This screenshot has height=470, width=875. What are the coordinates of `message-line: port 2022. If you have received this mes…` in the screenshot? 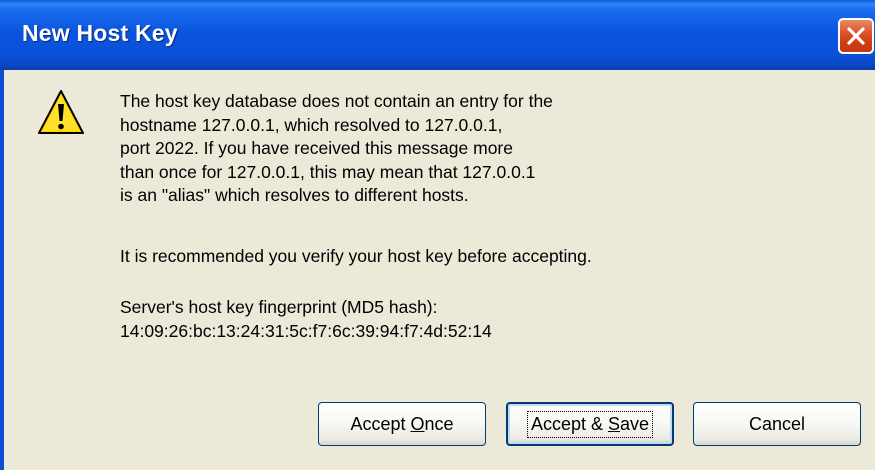 It's located at (316, 148).